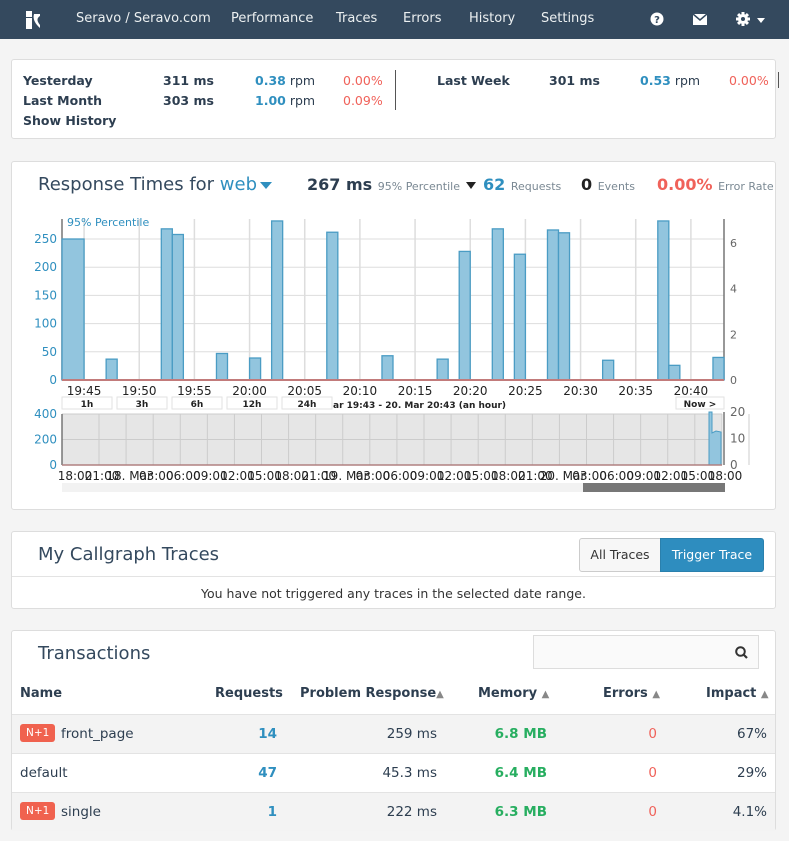  I want to click on y-tick-label: 200, so click(45, 267).